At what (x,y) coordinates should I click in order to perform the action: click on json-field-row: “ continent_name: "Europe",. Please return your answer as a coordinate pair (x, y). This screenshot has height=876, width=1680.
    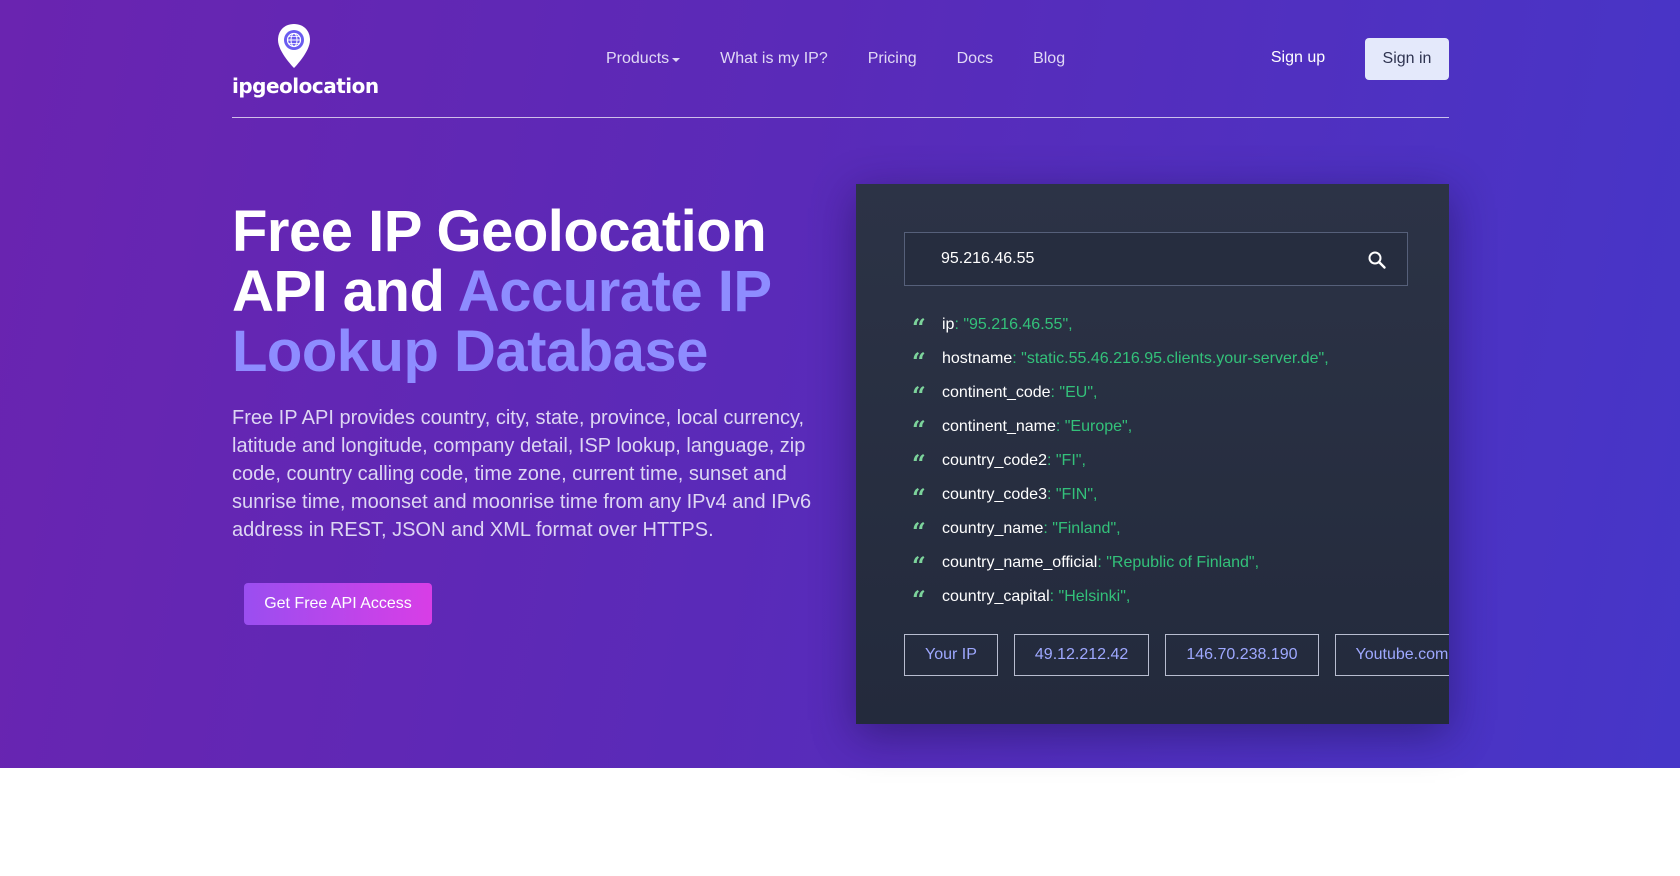
    Looking at the image, I should click on (1172, 427).